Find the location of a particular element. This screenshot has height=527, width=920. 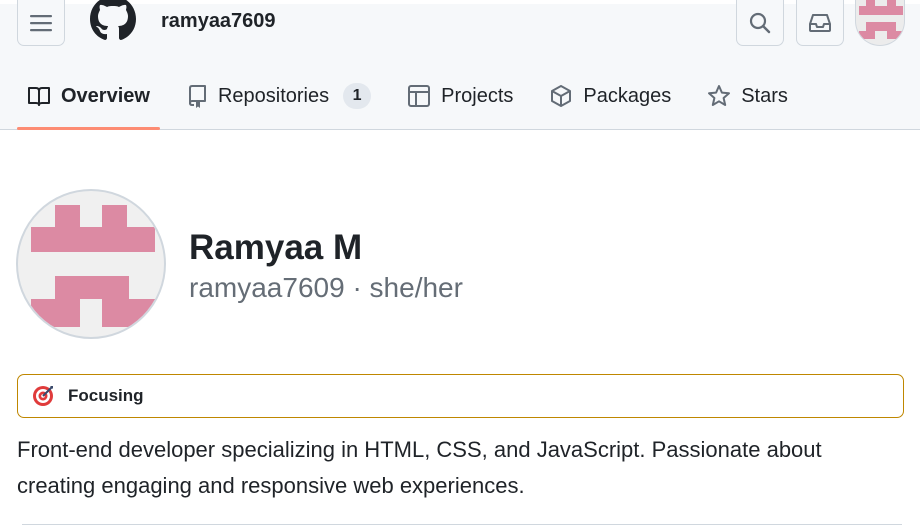

tab-repositories-label: Repositories is located at coordinates (273, 95).